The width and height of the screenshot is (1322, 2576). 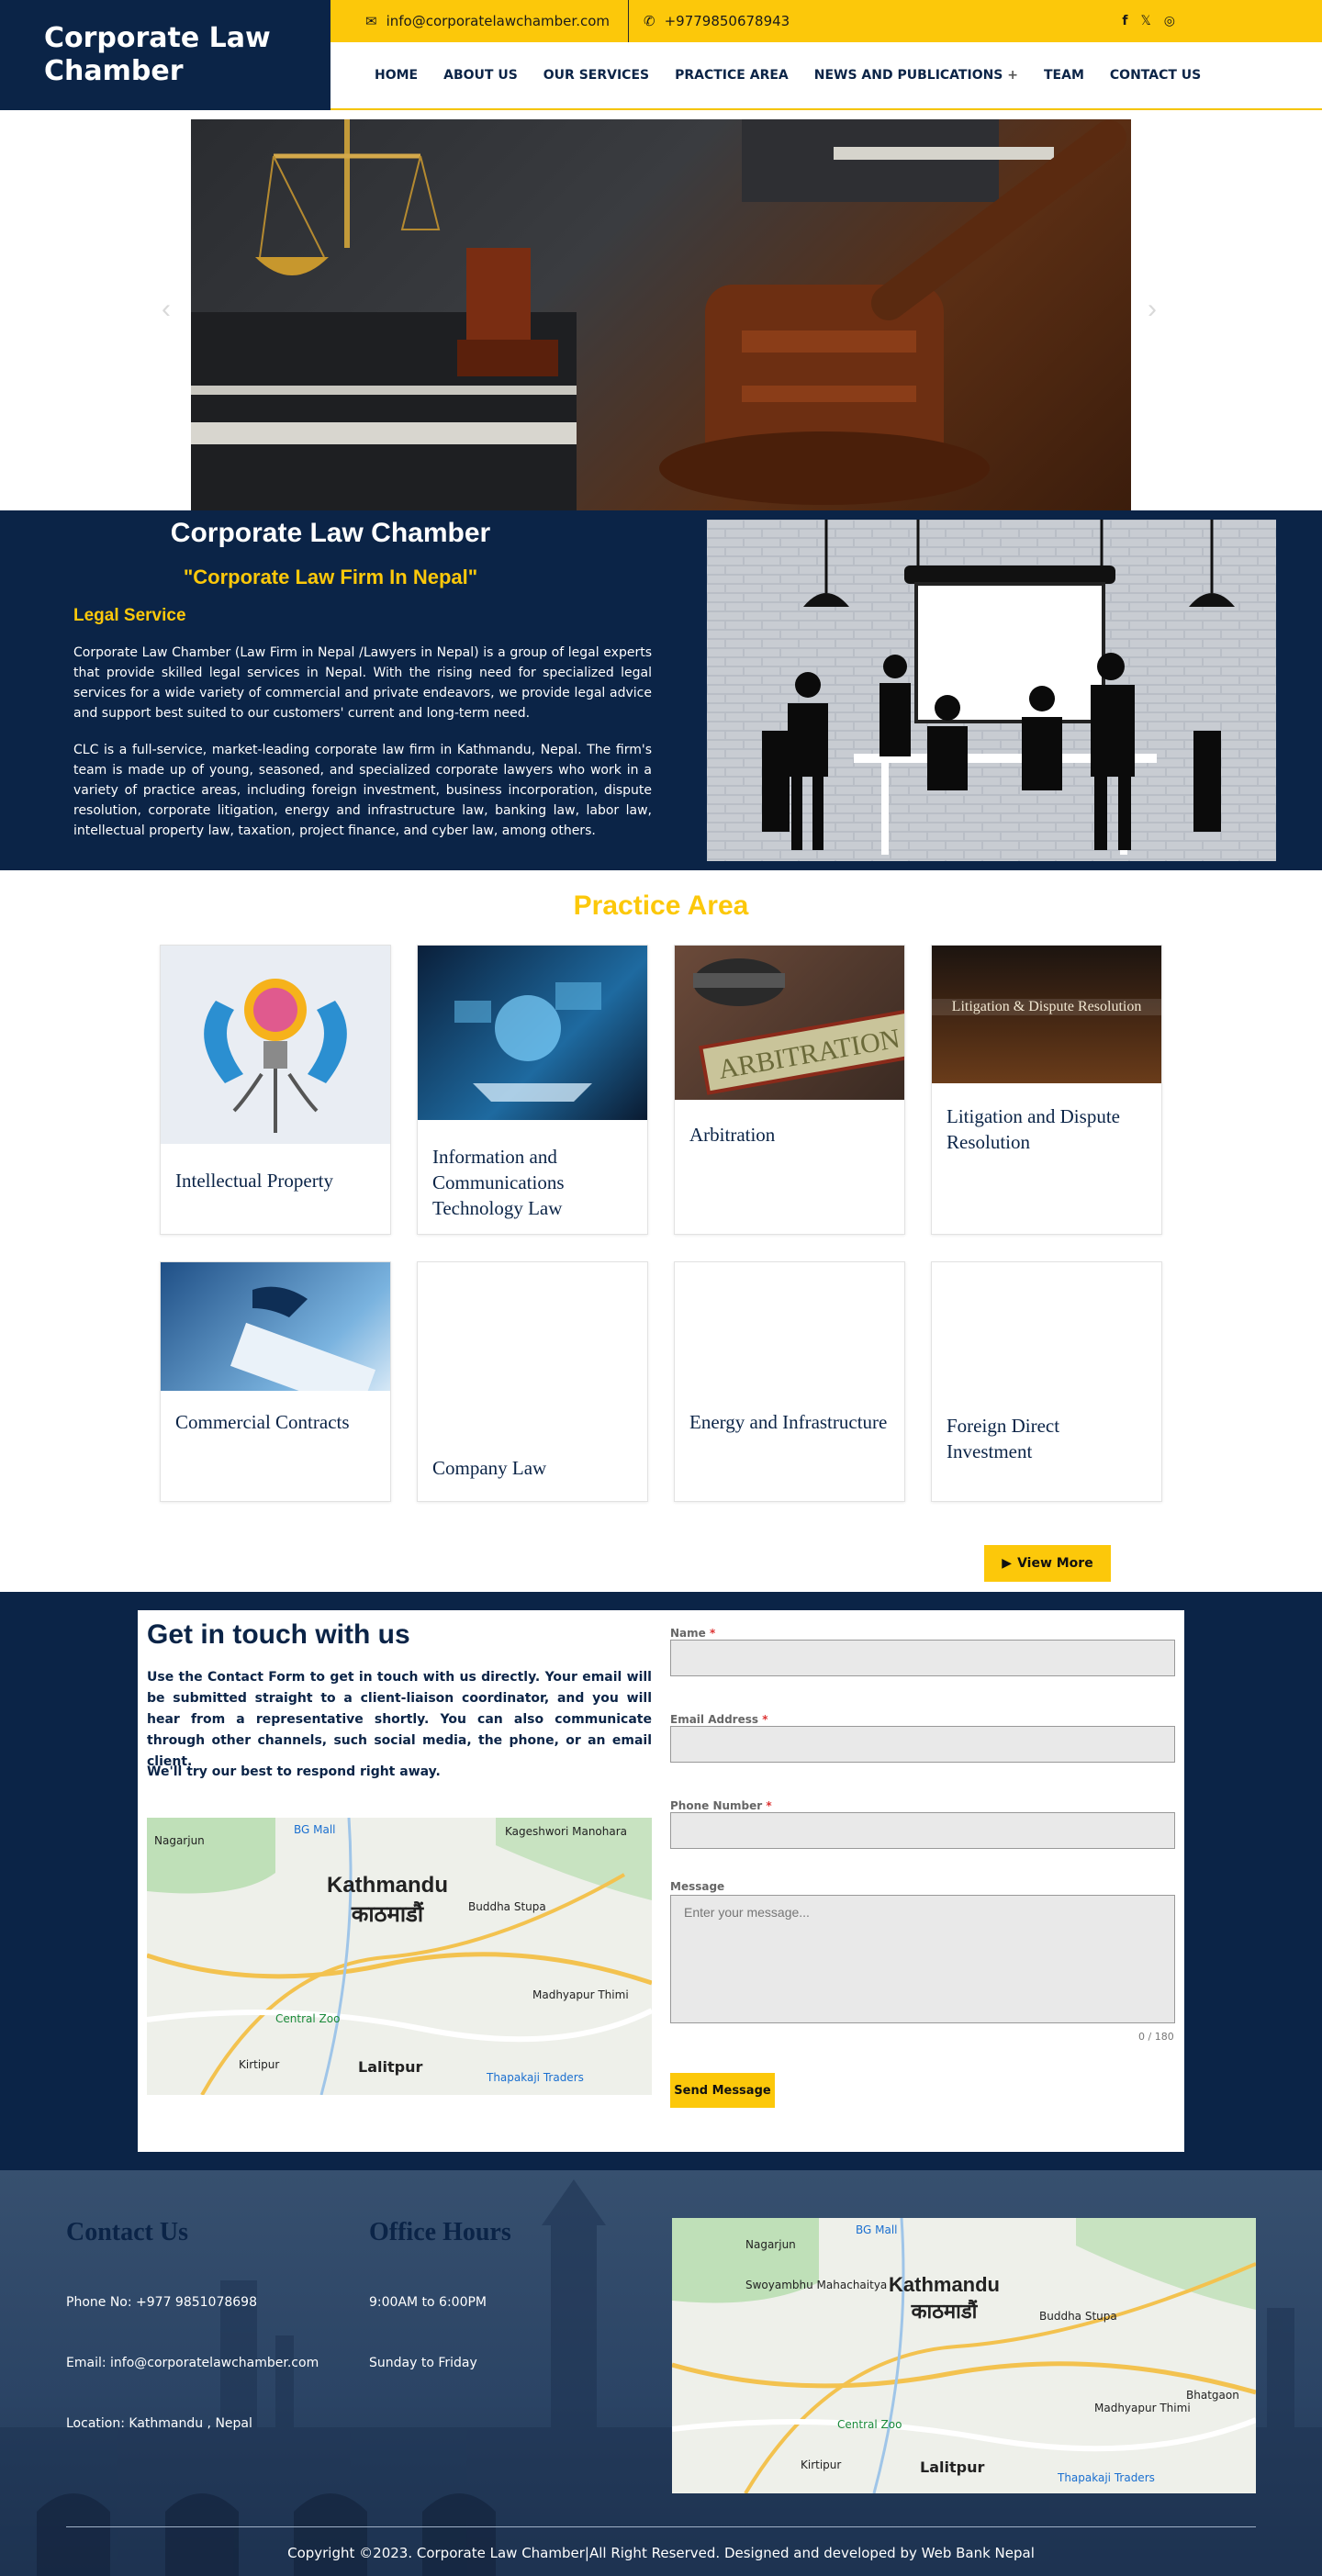 What do you see at coordinates (1046, 1007) in the screenshot?
I see `litigation-image-text: Litigation & Dispute Resolution` at bounding box center [1046, 1007].